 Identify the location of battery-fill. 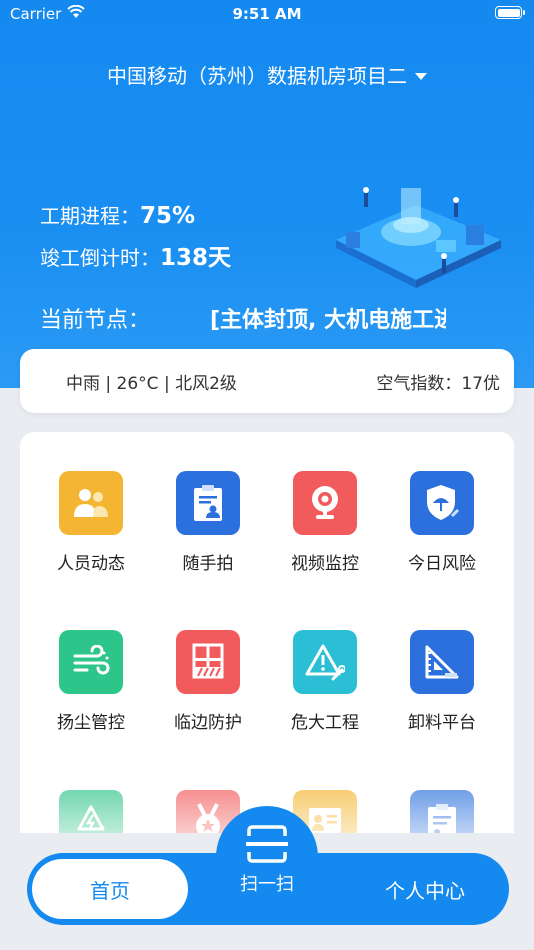
(508, 12).